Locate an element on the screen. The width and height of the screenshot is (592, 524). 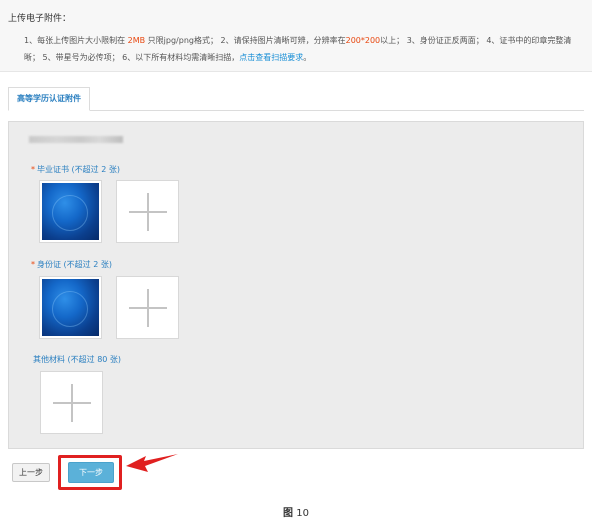
redacted-text is located at coordinates (76, 139).